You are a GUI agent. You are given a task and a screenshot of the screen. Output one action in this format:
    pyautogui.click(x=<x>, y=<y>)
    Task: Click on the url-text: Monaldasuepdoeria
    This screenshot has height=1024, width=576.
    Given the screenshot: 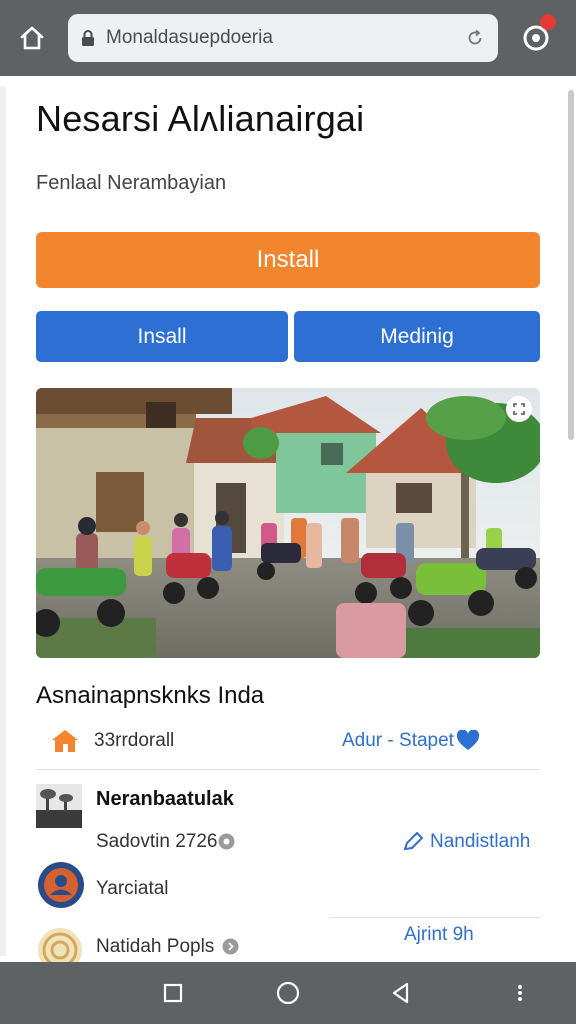 What is the action you would take?
    pyautogui.click(x=189, y=37)
    